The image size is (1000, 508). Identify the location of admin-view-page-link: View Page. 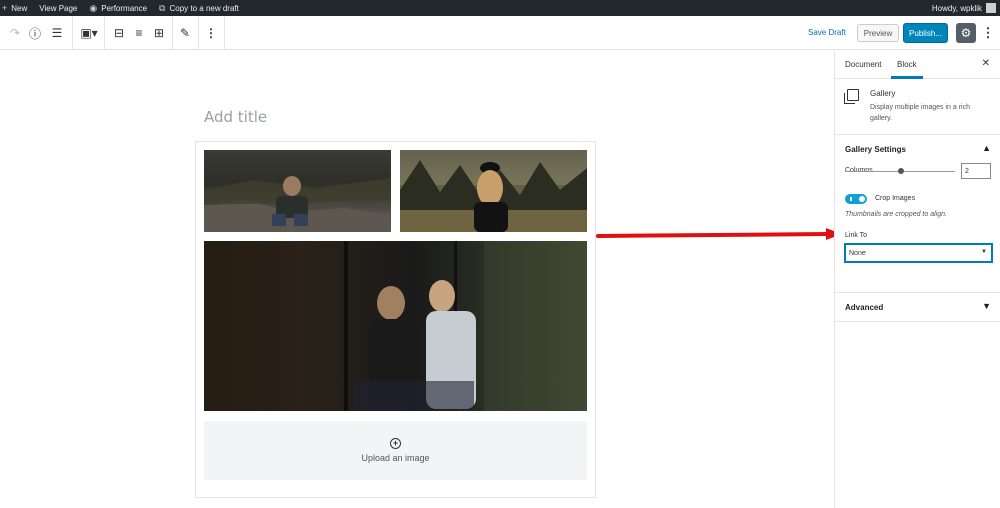
(58, 8).